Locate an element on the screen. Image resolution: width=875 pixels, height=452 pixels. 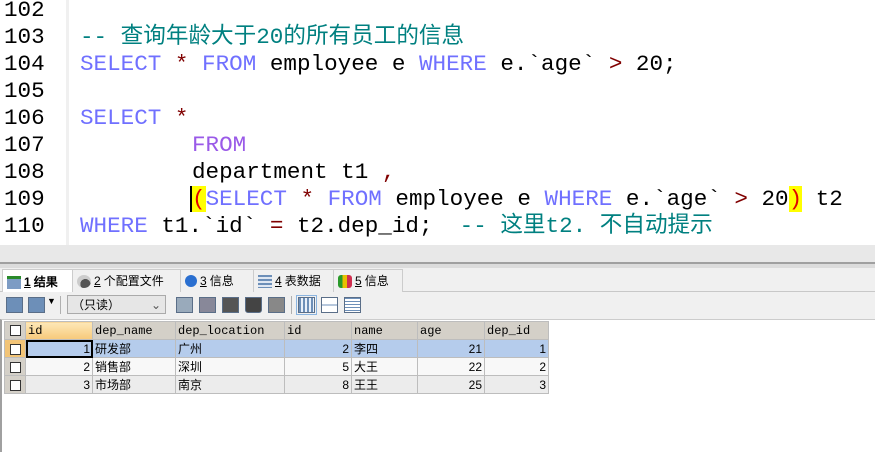
line-number: 105 is located at coordinates (24, 91).